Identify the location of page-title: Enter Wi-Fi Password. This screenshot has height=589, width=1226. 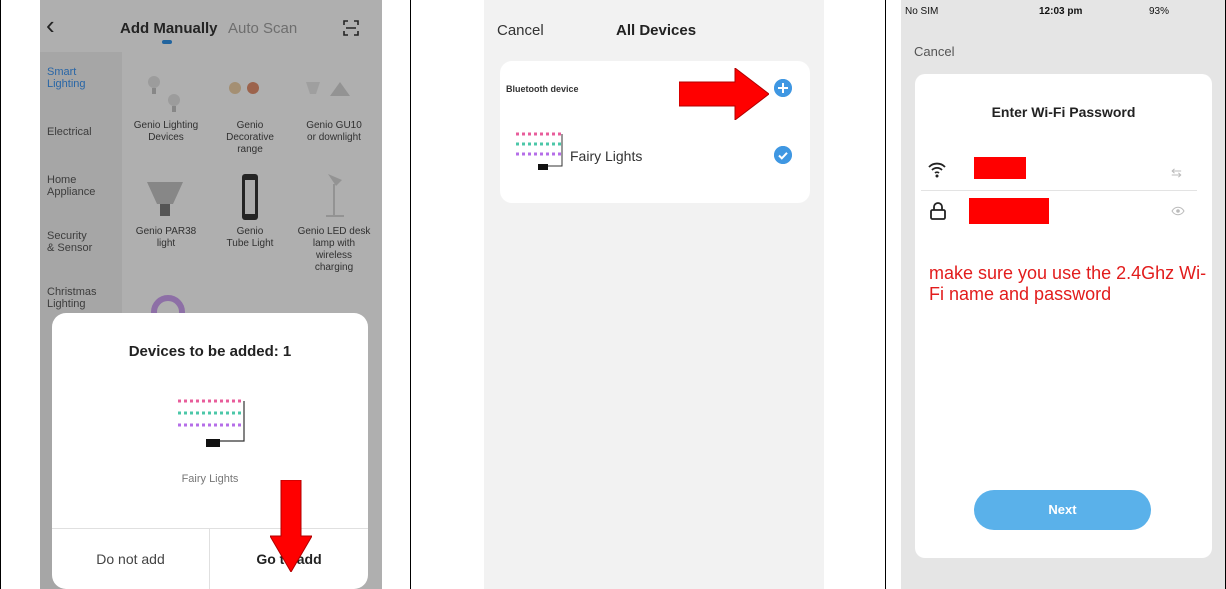
(1063, 112).